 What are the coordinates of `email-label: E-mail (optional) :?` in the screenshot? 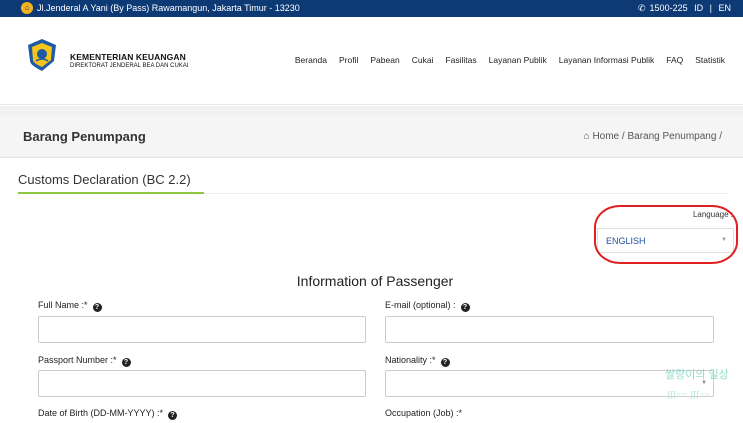 It's located at (427, 306).